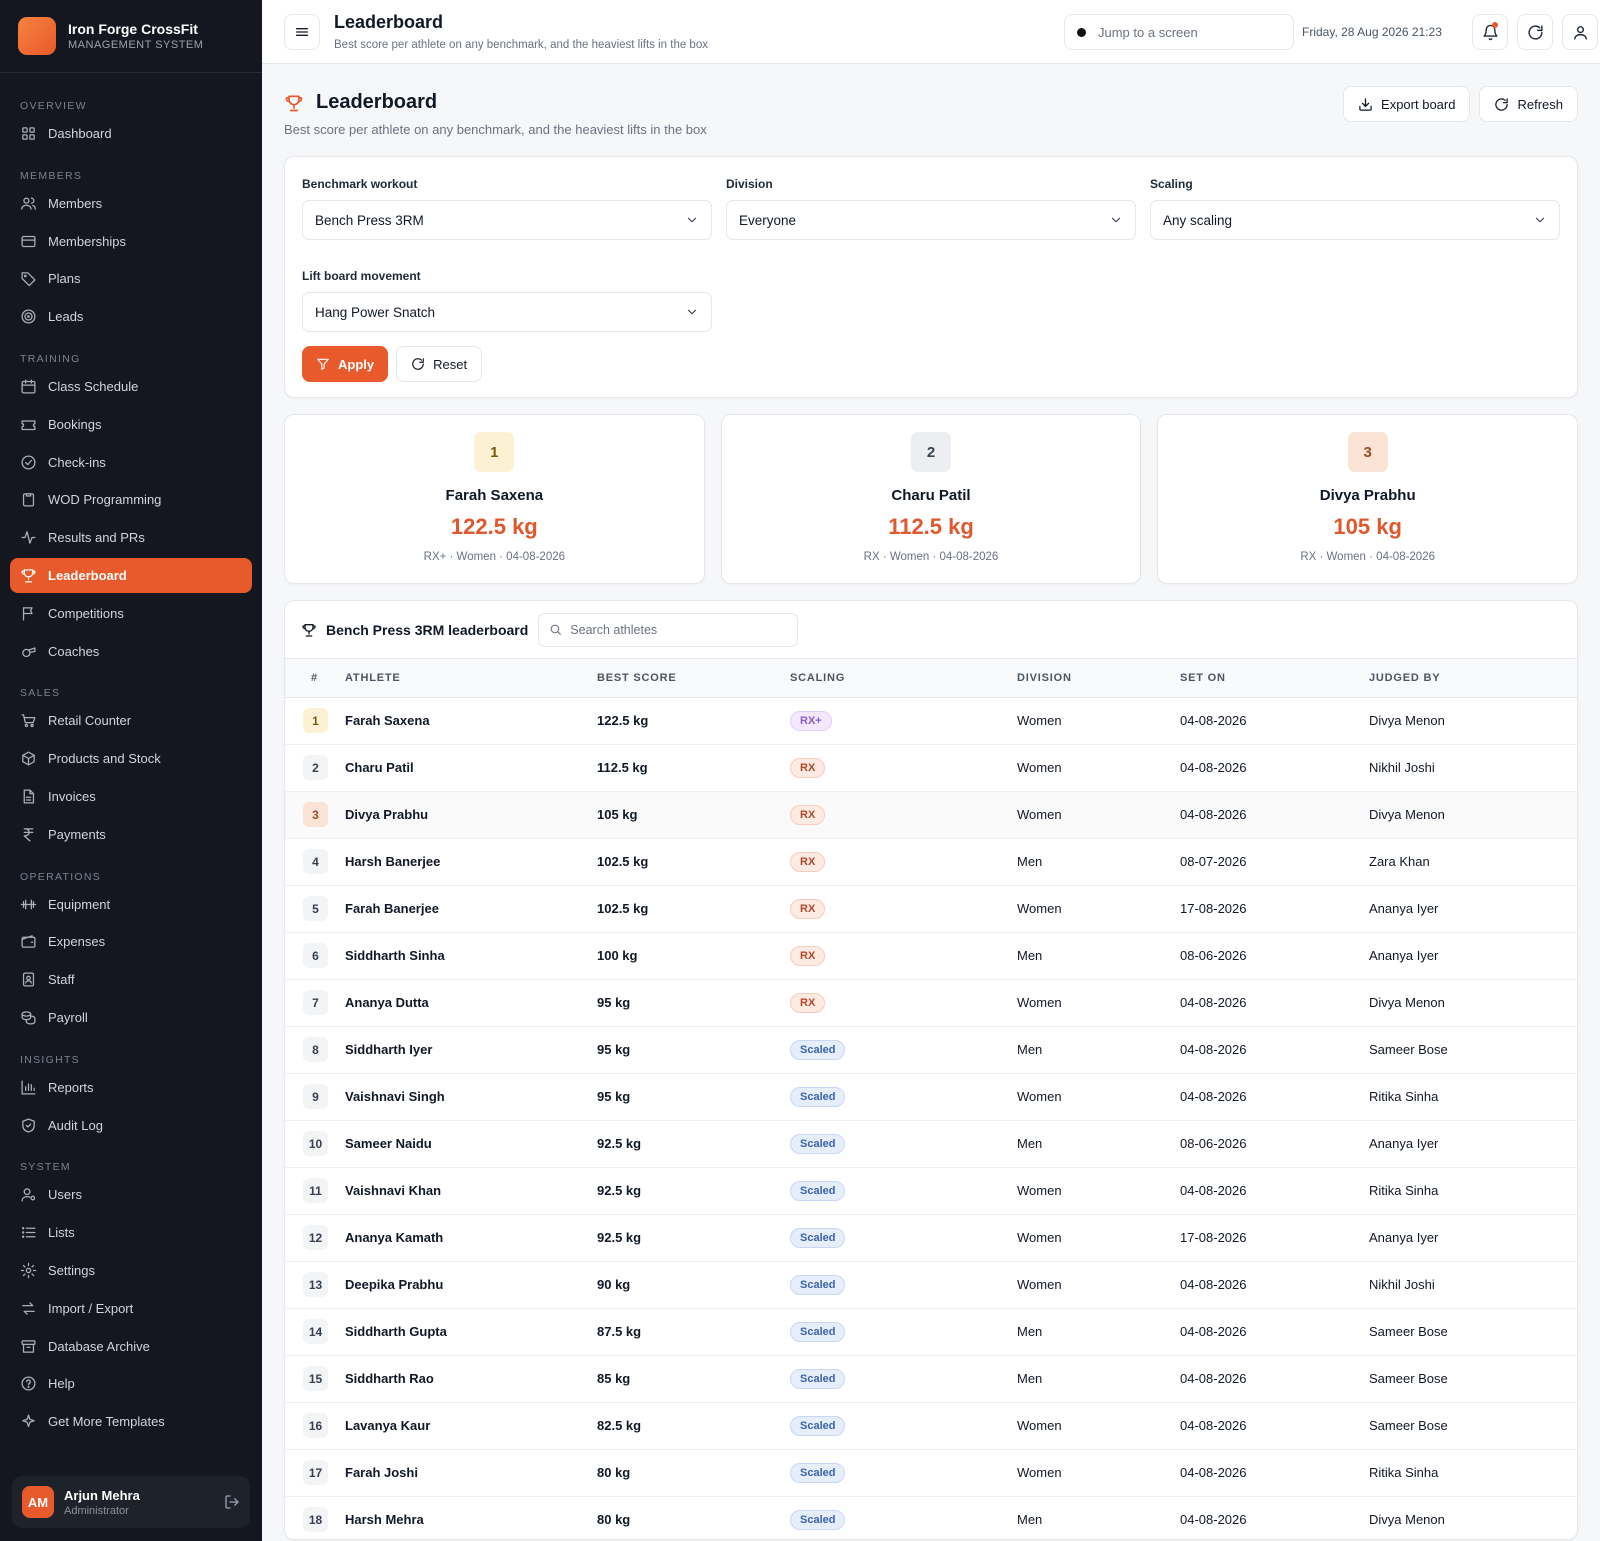 This screenshot has height=1541, width=1600. Describe the element at coordinates (131, 941) in the screenshot. I see `sidebar-item-expenses: Expenses` at that location.